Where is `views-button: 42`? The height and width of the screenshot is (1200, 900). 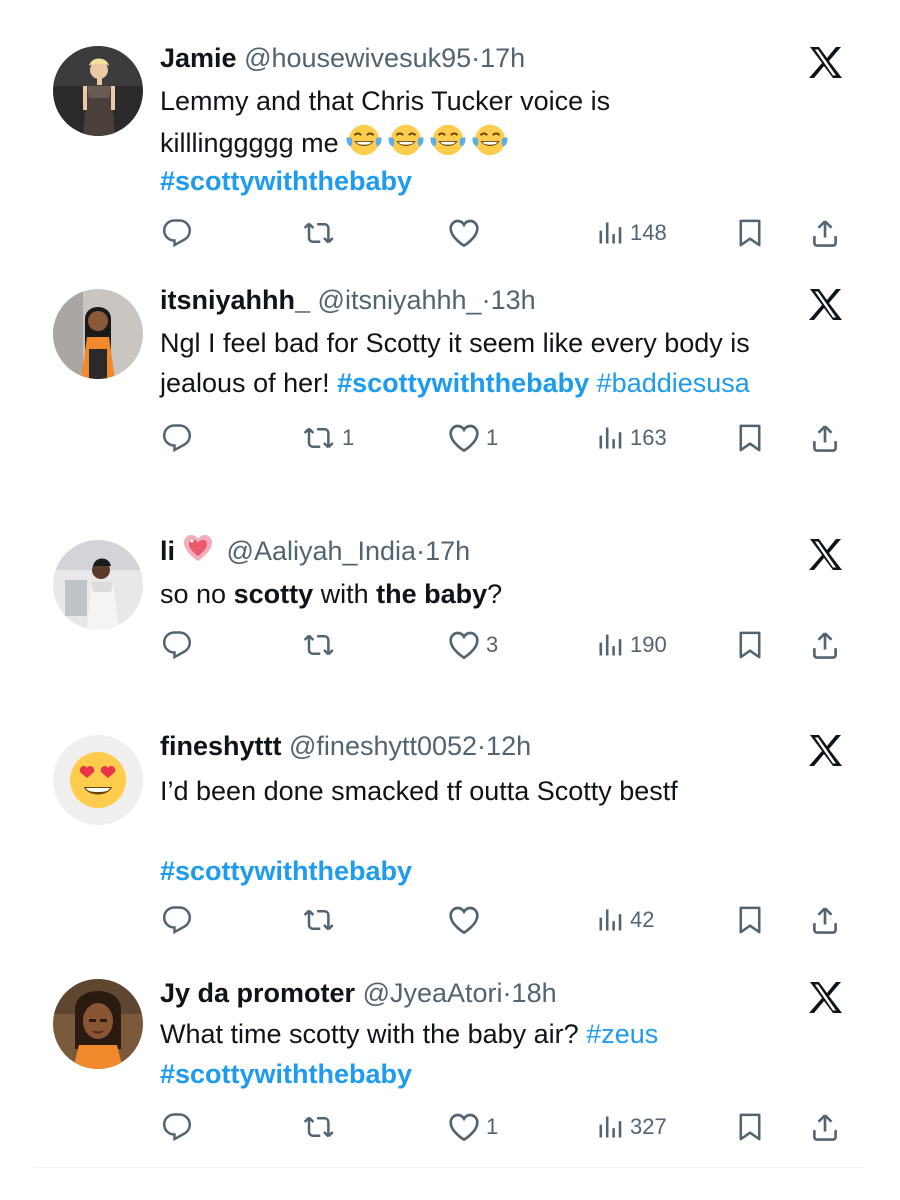
views-button: 42 is located at coordinates (625, 920).